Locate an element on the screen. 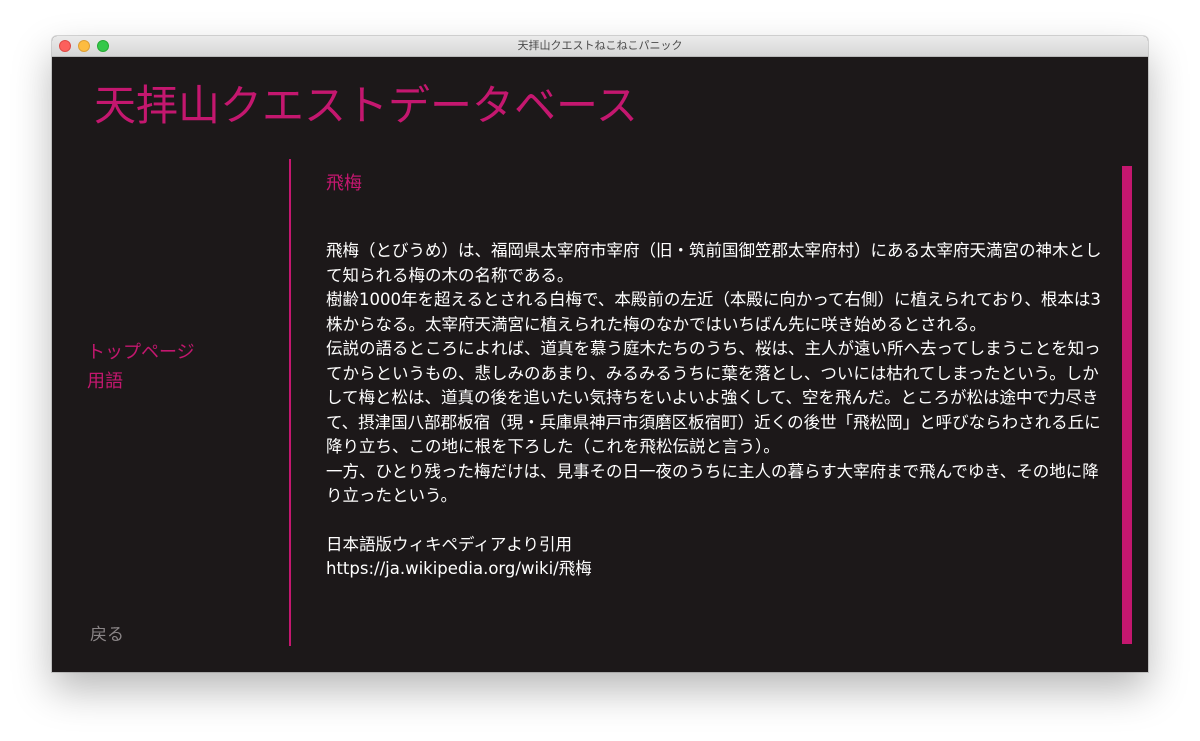  title-bar: 天拝山クエストねこねこパニック is located at coordinates (600, 46).